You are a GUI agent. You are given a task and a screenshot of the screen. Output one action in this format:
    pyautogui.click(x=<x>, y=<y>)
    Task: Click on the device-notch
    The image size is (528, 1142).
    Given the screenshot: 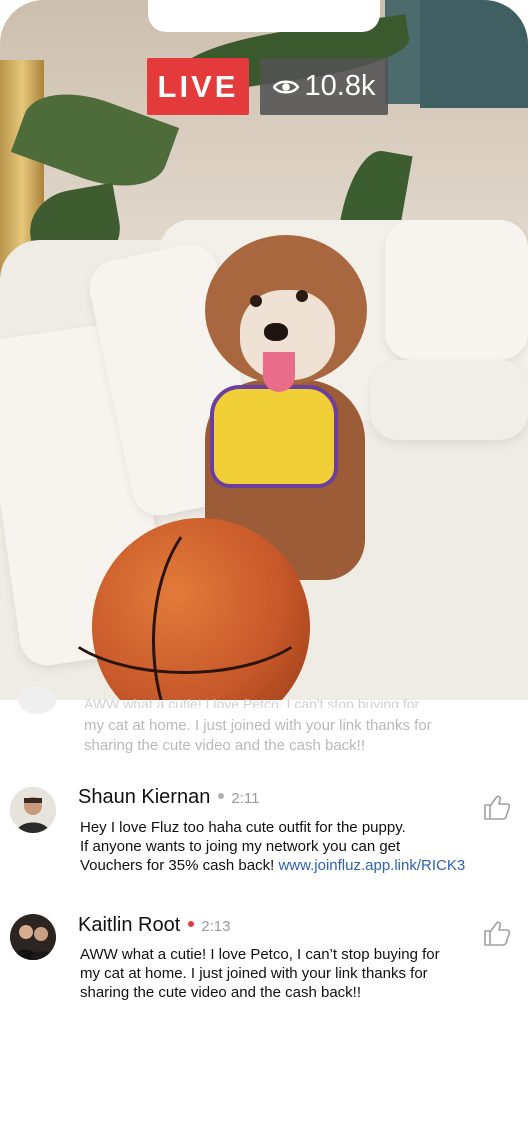 What is the action you would take?
    pyautogui.click(x=264, y=16)
    